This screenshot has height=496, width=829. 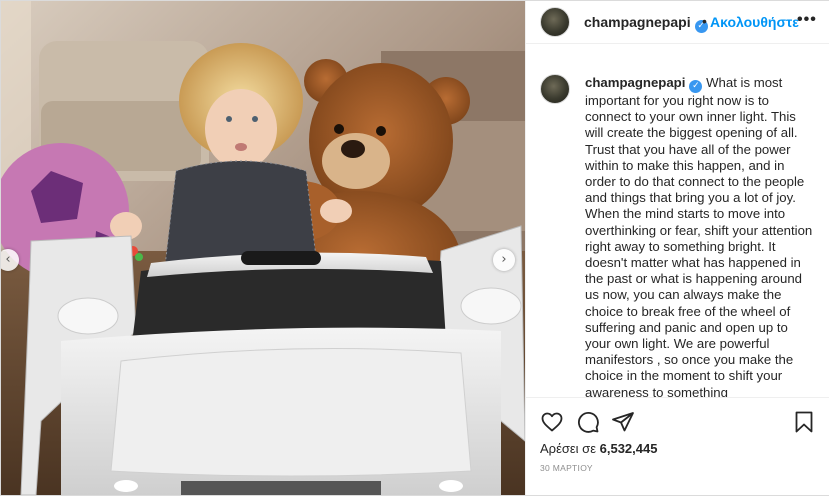 I want to click on carousel-next-button: ›, so click(x=504, y=260).